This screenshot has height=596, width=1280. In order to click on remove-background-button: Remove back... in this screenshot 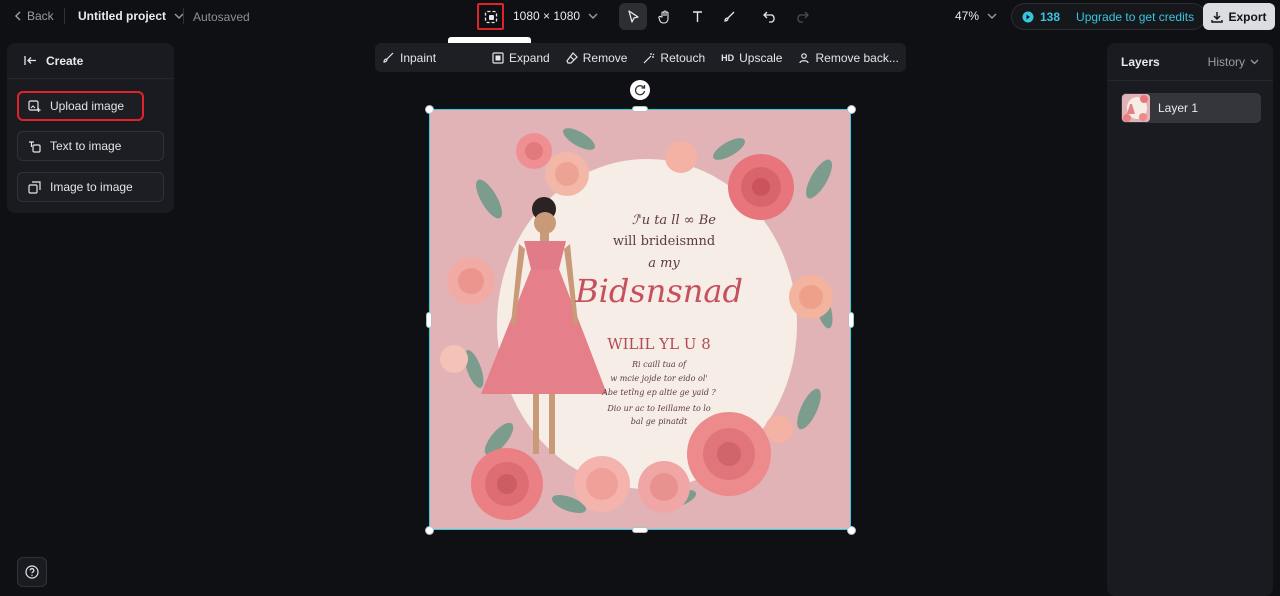, I will do `click(848, 57)`.